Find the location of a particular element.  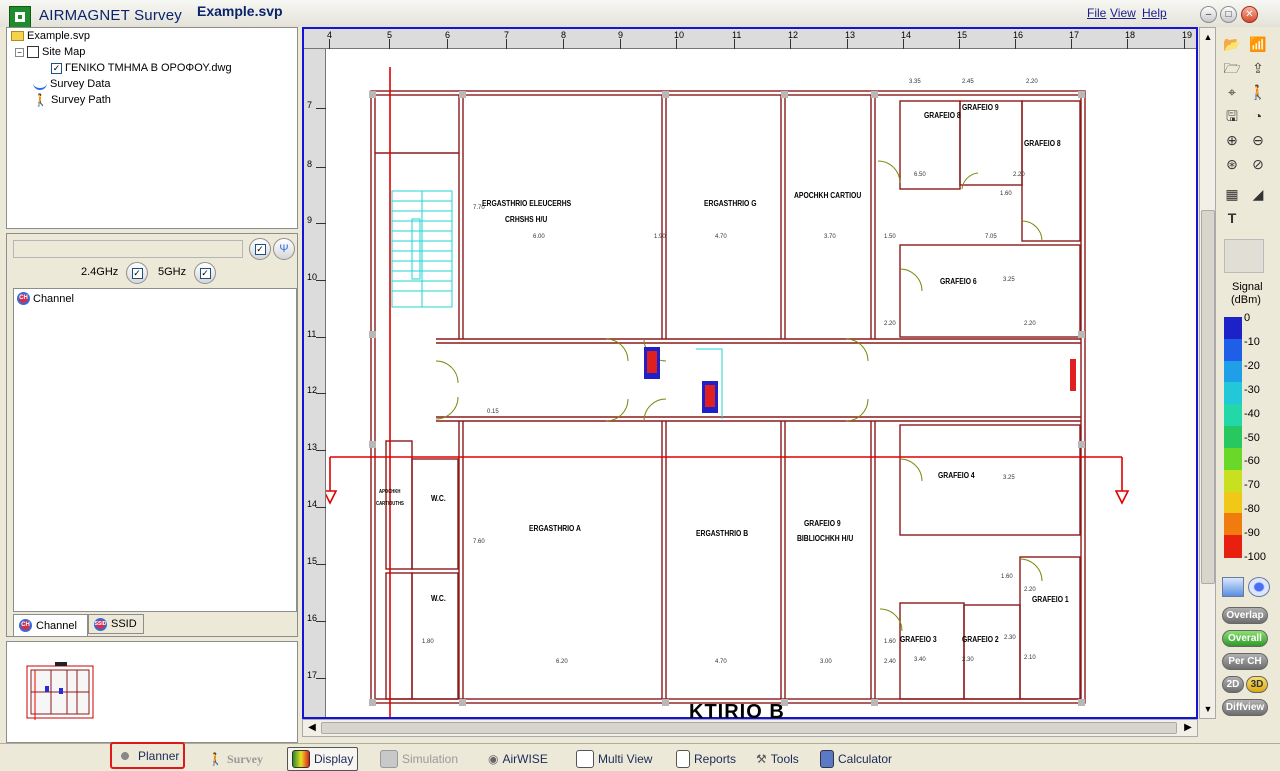

tree-item-root: Example.svp is located at coordinates (50, 36).